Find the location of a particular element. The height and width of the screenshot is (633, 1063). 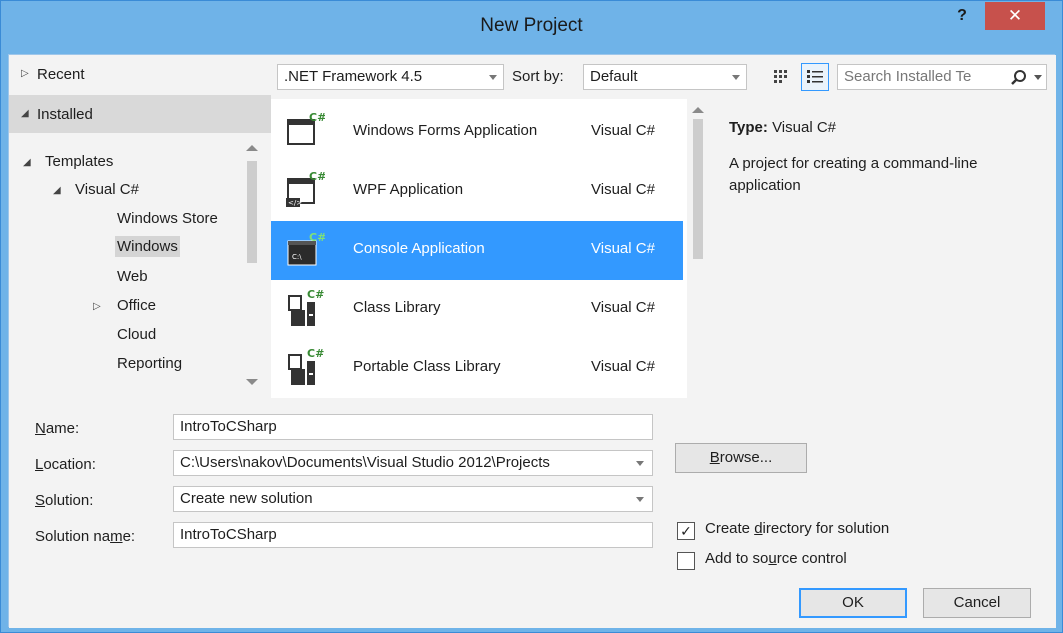

tree-item-windows: Windows is located at coordinates (147, 246).